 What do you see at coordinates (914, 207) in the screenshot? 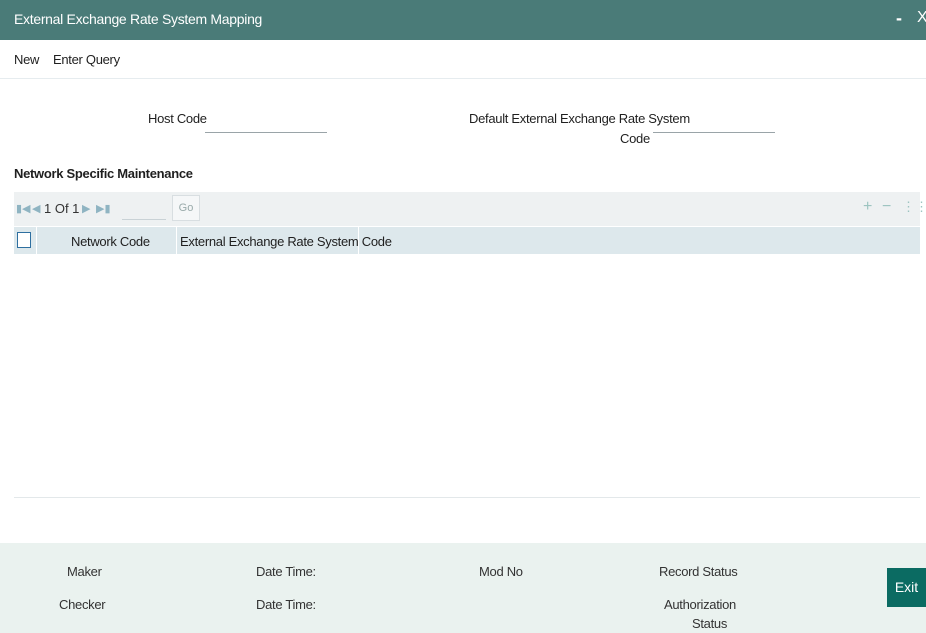
I see `grid-dots-icon: ⋮⋮` at bounding box center [914, 207].